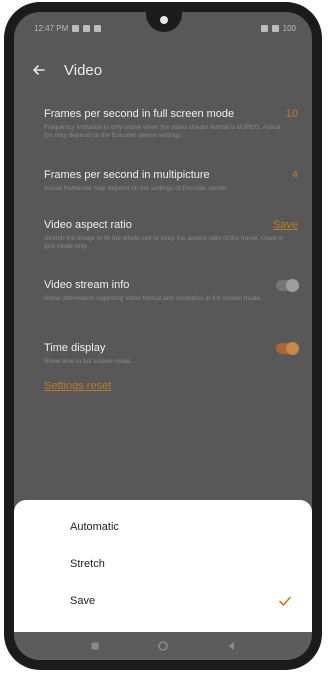  What do you see at coordinates (163, 70) in the screenshot?
I see `app-bar: Video` at bounding box center [163, 70].